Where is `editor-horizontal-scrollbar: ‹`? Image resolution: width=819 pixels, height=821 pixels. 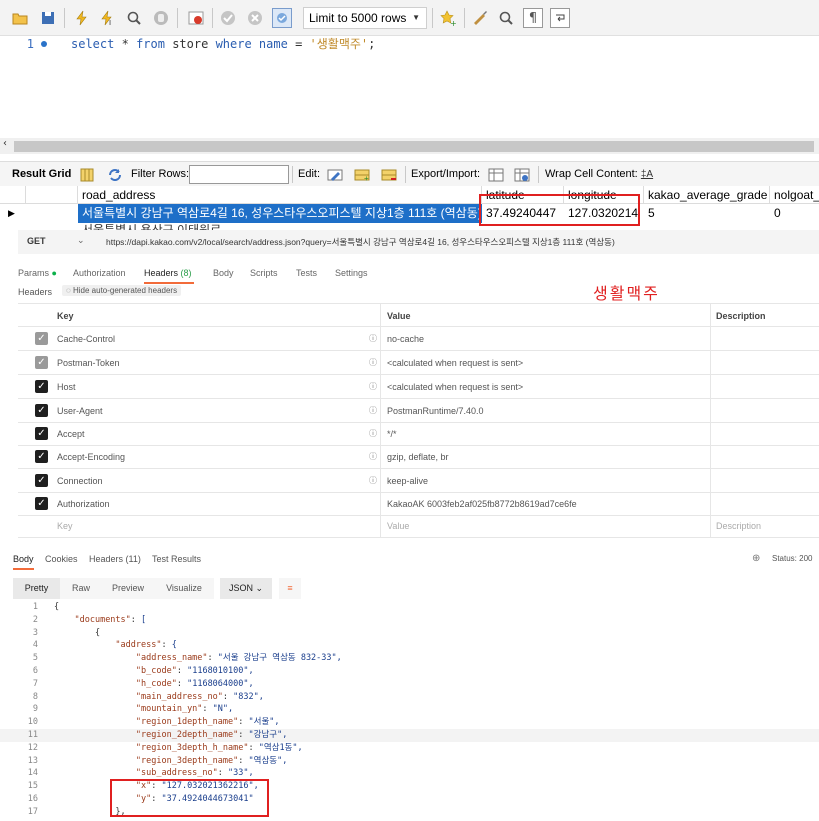 editor-horizontal-scrollbar: ‹ is located at coordinates (409, 146).